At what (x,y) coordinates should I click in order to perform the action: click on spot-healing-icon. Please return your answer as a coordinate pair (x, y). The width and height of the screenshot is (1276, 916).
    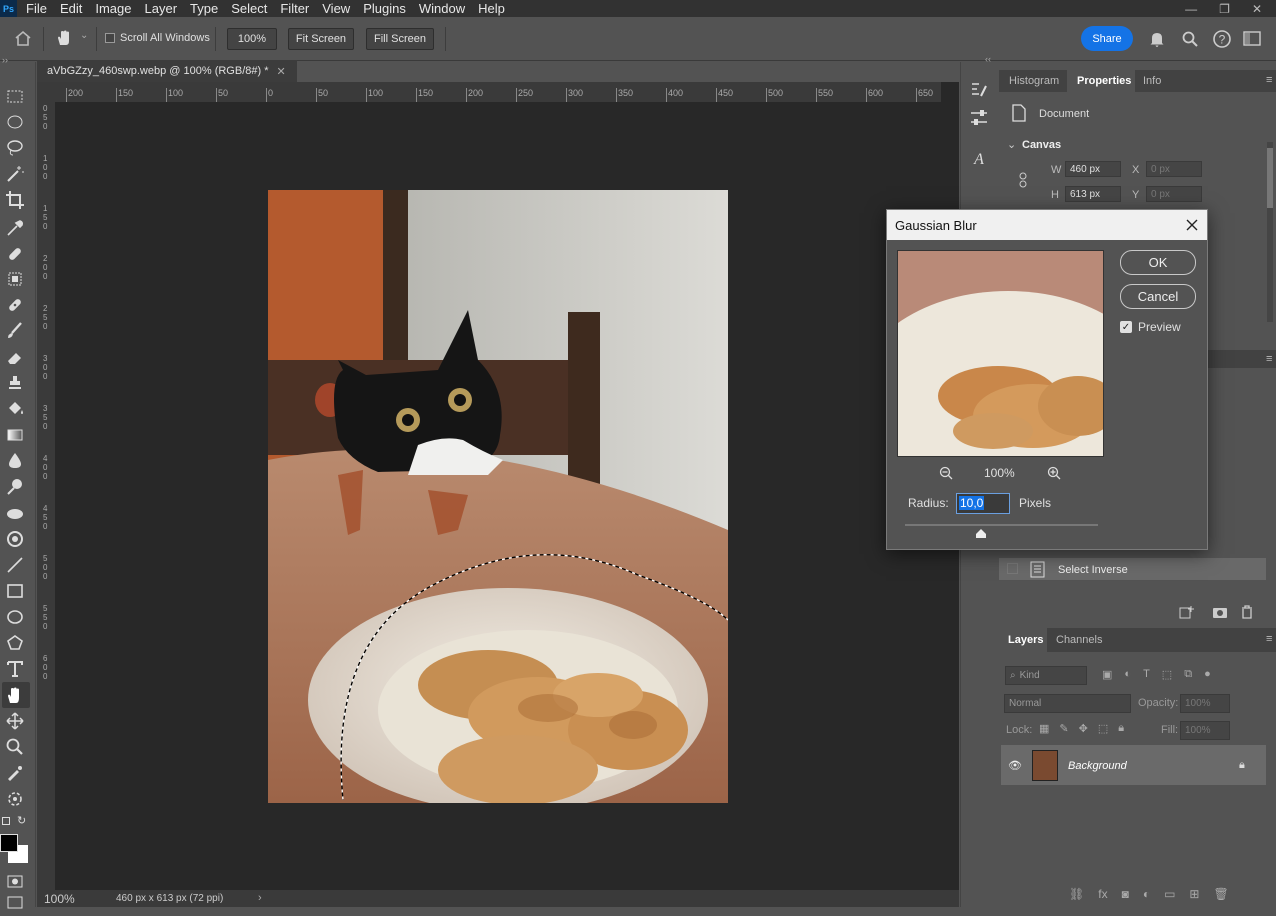
    Looking at the image, I should click on (15, 305).